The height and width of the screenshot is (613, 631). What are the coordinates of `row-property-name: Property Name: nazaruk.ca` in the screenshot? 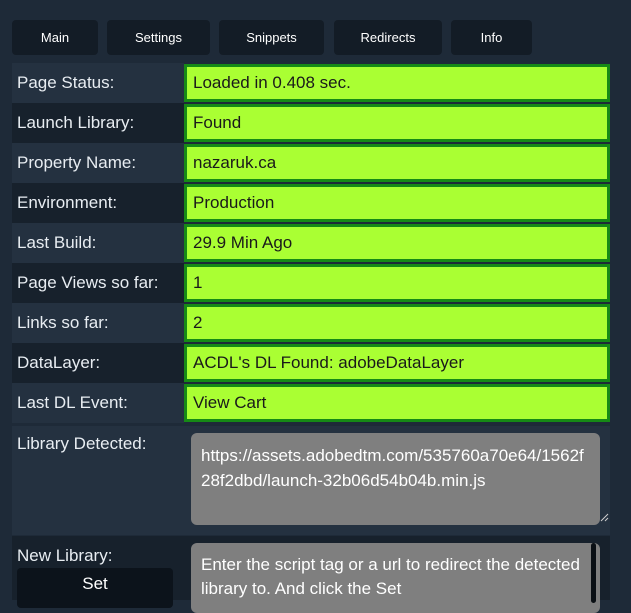 It's located at (311, 163).